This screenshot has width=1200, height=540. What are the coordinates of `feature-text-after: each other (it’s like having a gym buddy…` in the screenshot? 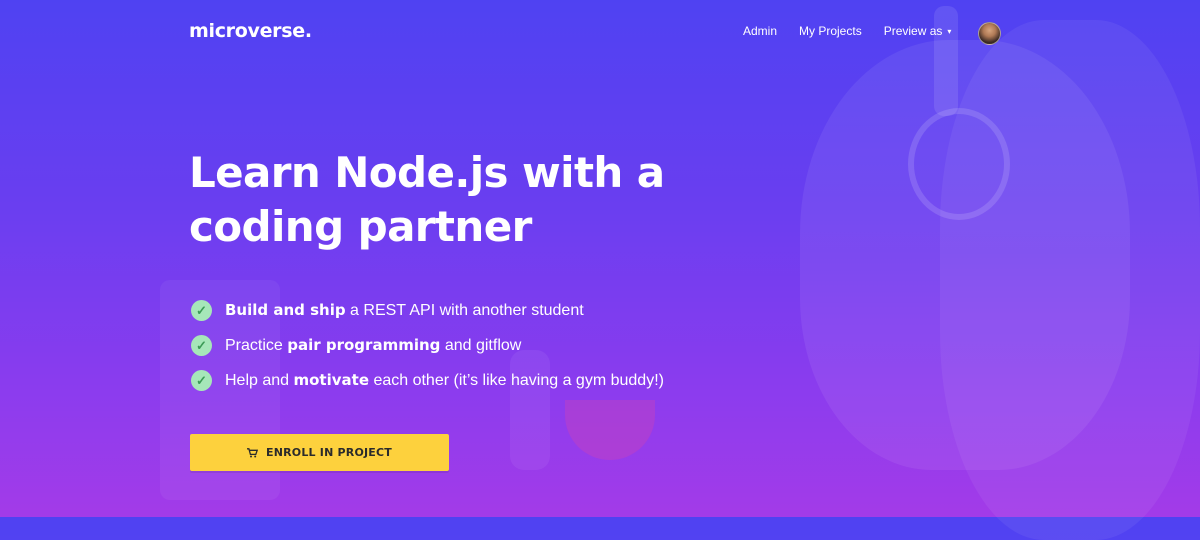 It's located at (516, 380).